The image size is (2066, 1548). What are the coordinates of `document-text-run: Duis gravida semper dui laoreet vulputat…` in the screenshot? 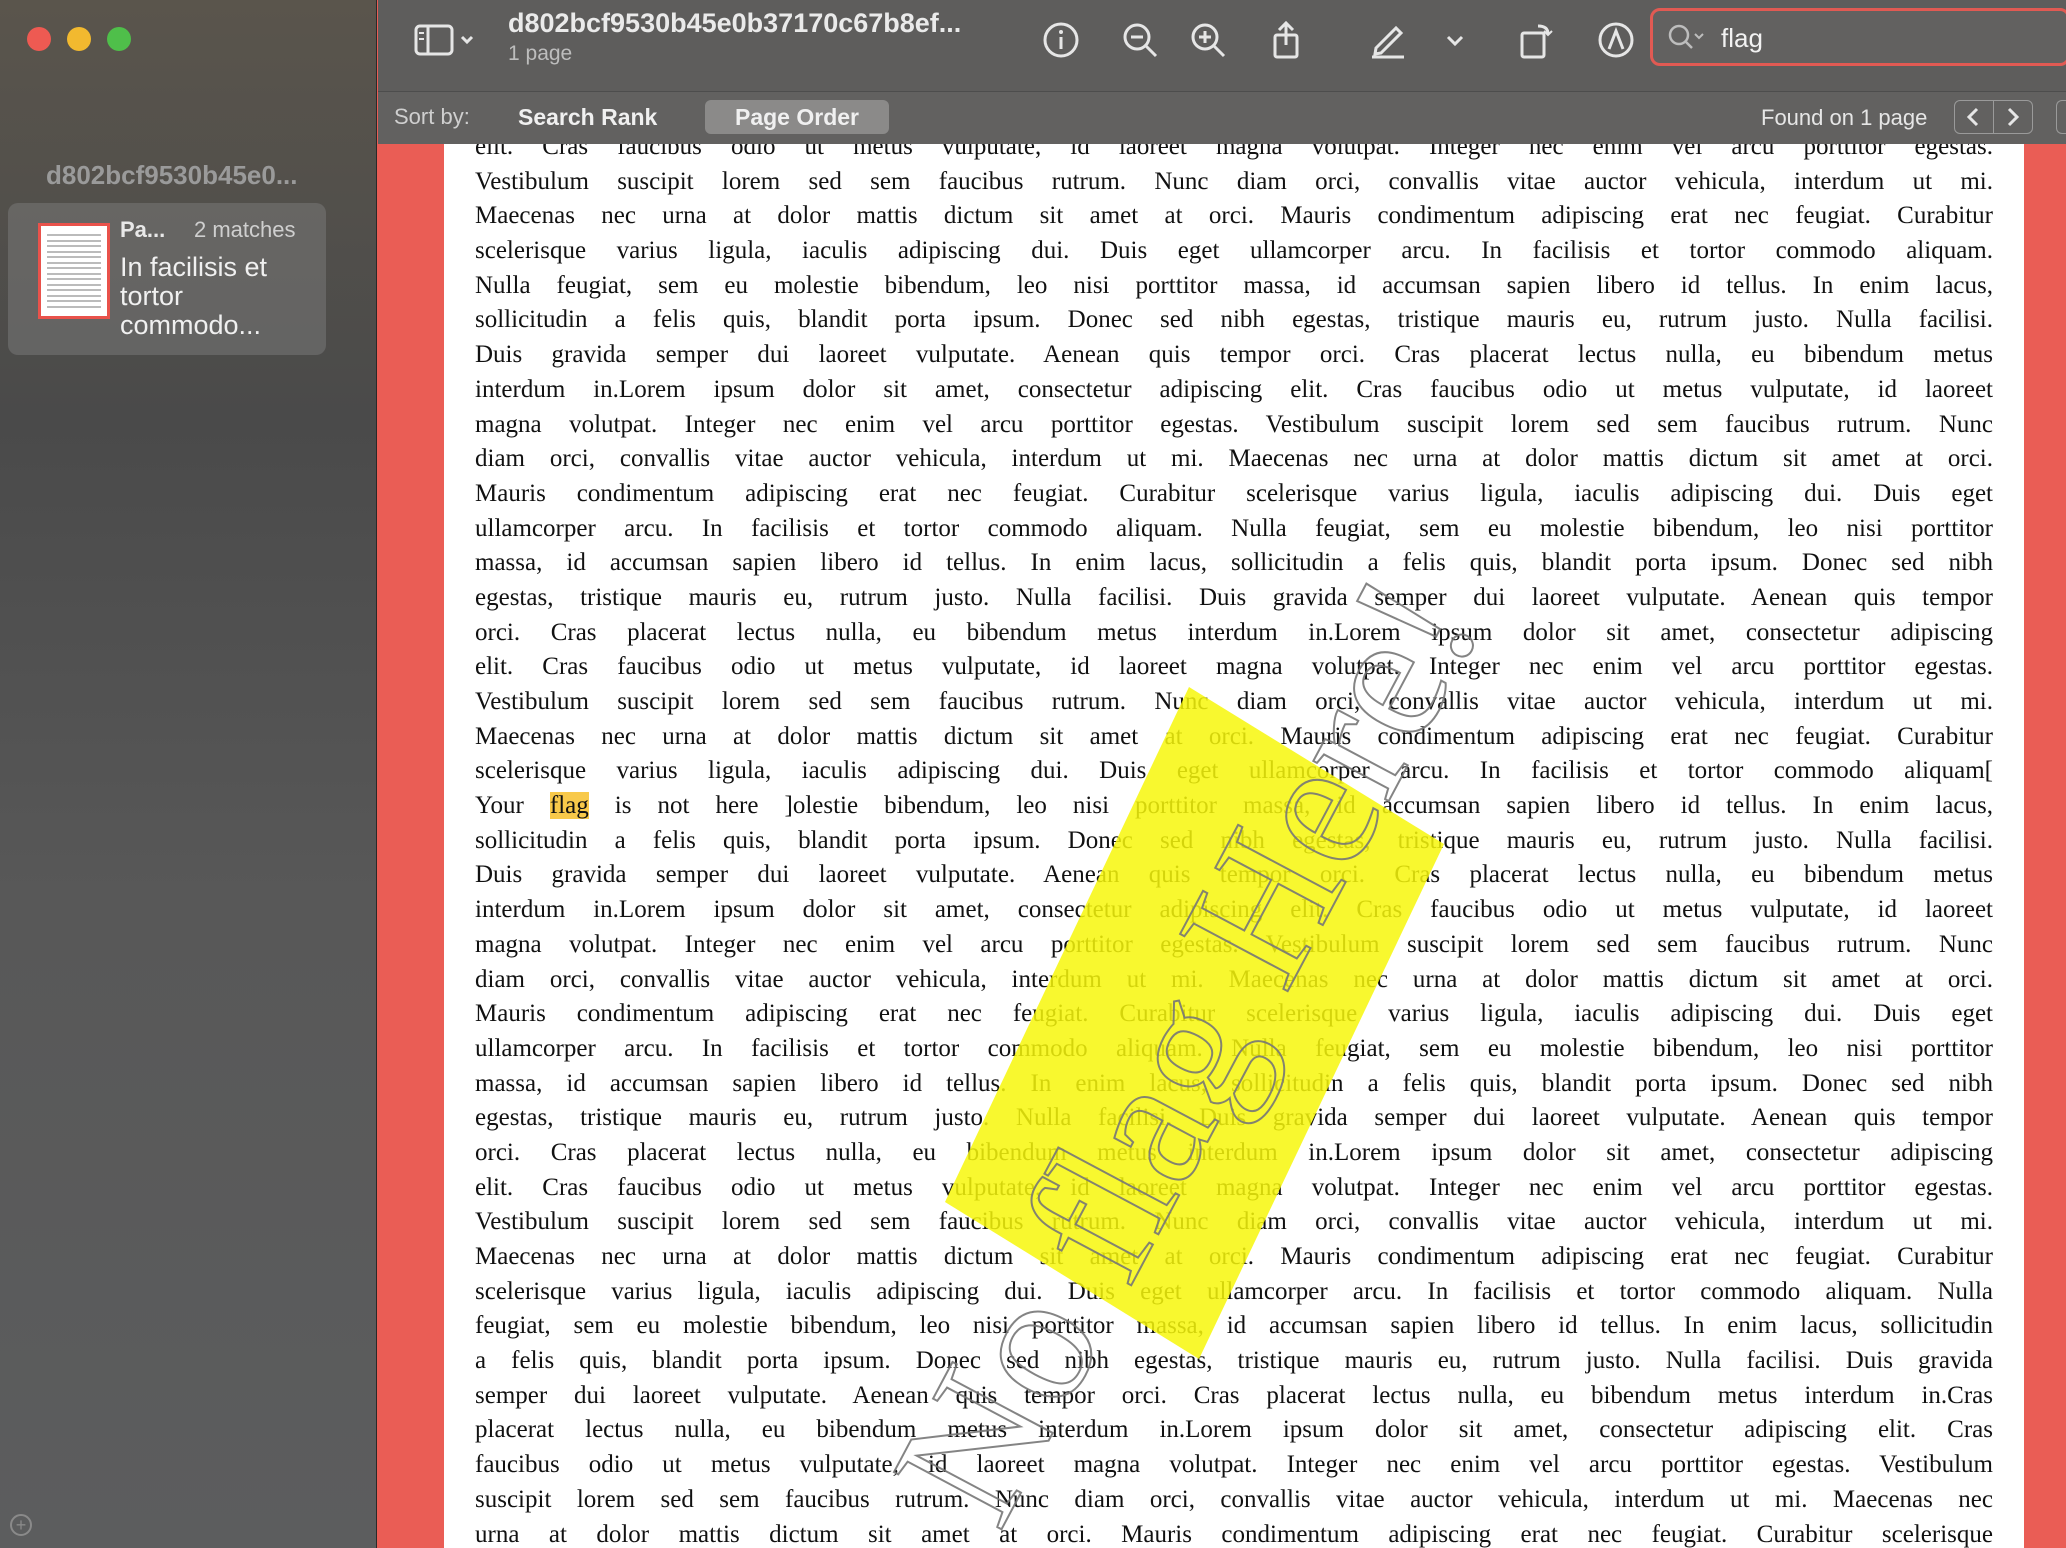 It's located at (1234, 355).